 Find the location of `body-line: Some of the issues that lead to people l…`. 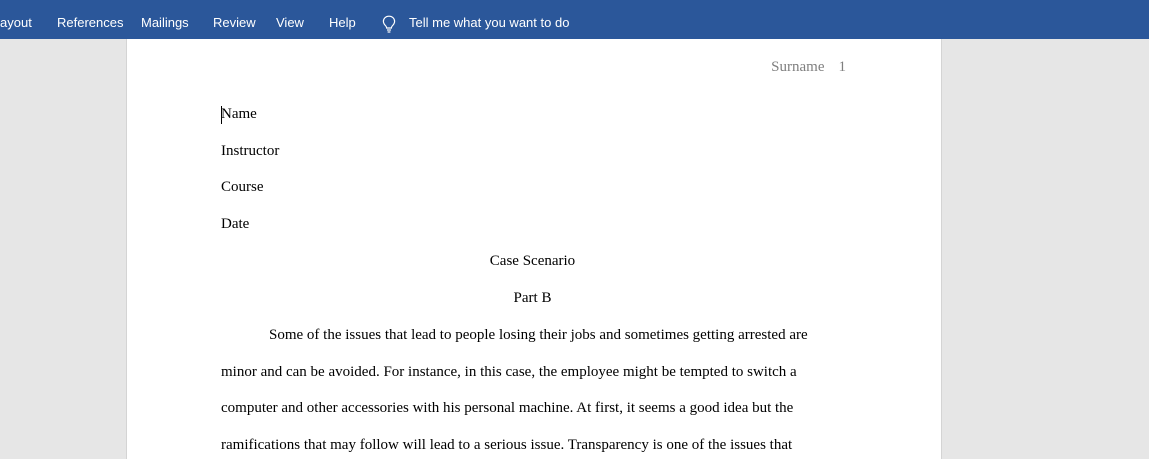

body-line: Some of the issues that lead to people l… is located at coordinates (514, 335).